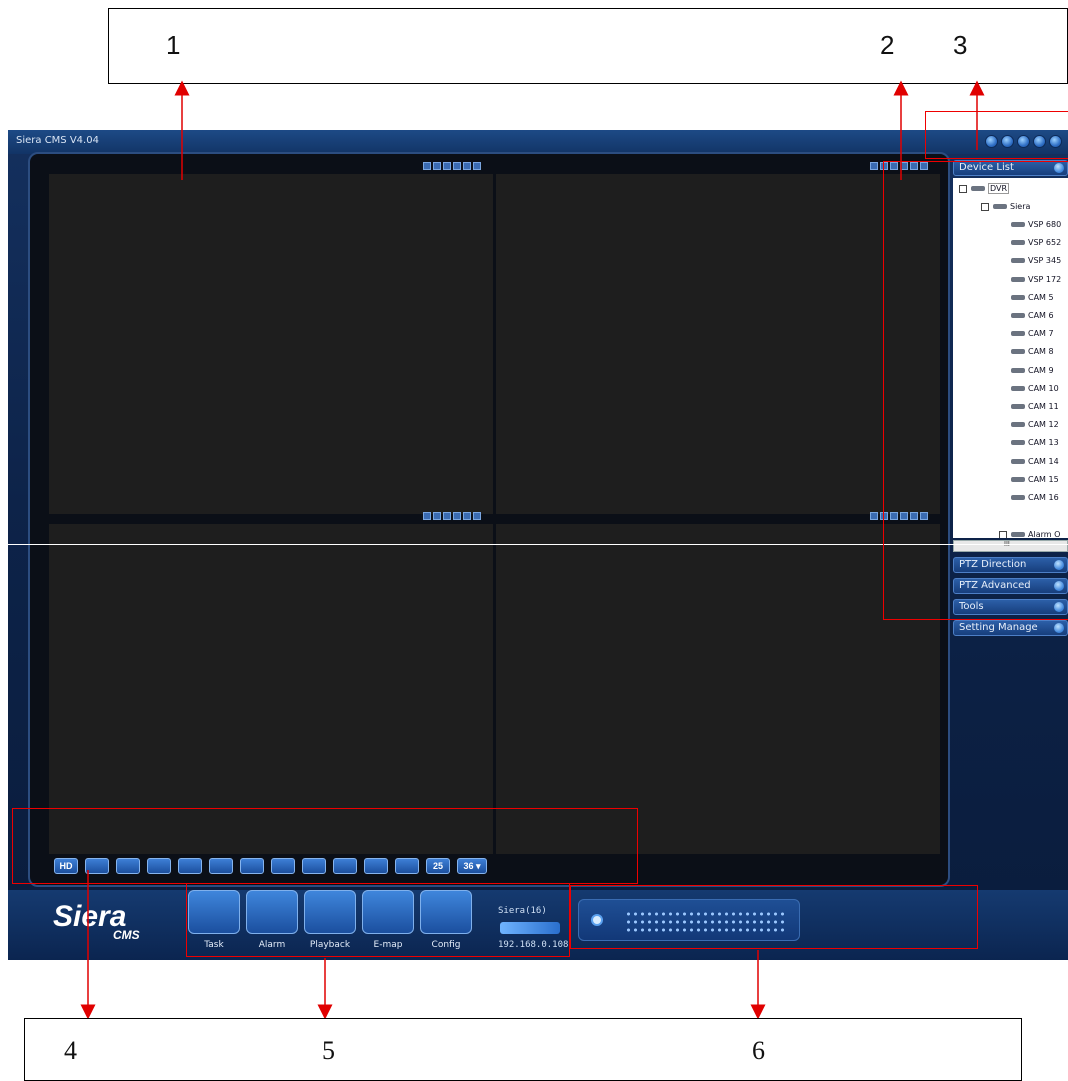  Describe the element at coordinates (1010, 628) in the screenshot. I see `setting-manage-header: Setting Manage` at that location.